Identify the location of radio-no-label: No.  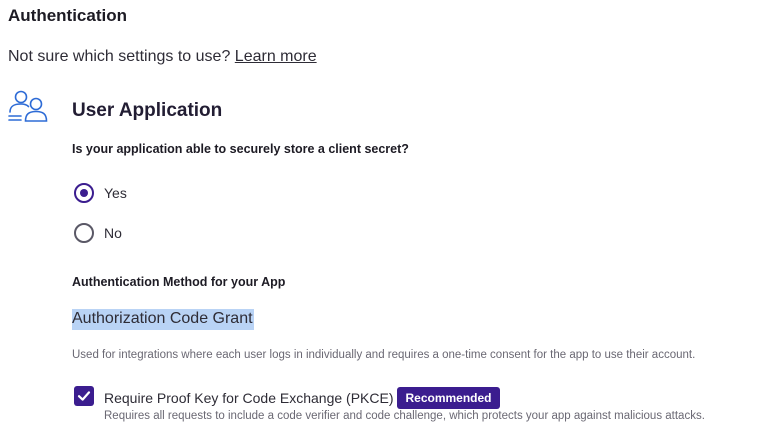
(113, 233).